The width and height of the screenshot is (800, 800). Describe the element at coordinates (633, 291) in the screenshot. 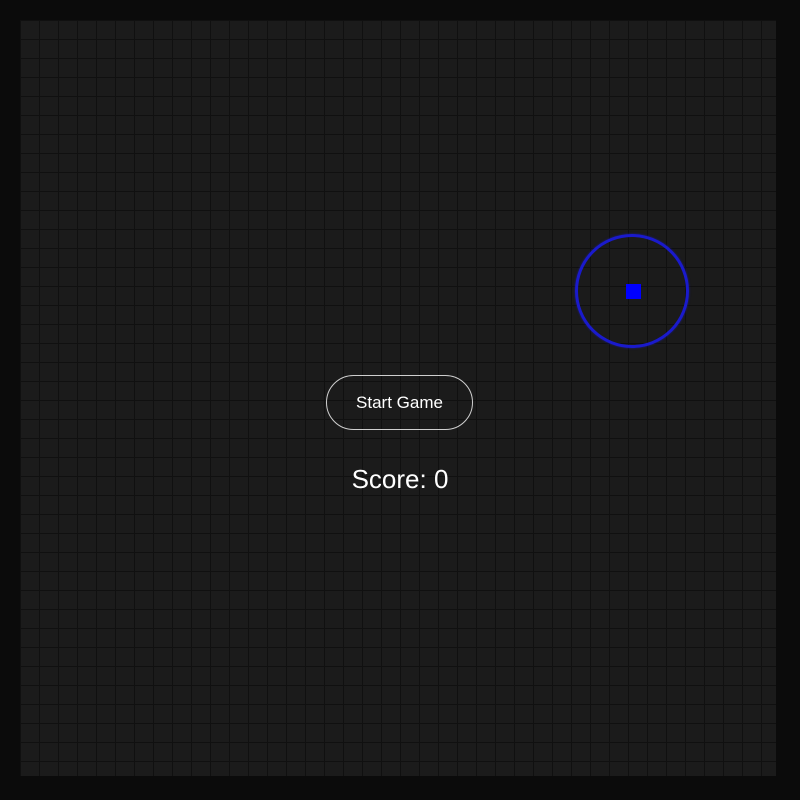

I see `player-square` at that location.